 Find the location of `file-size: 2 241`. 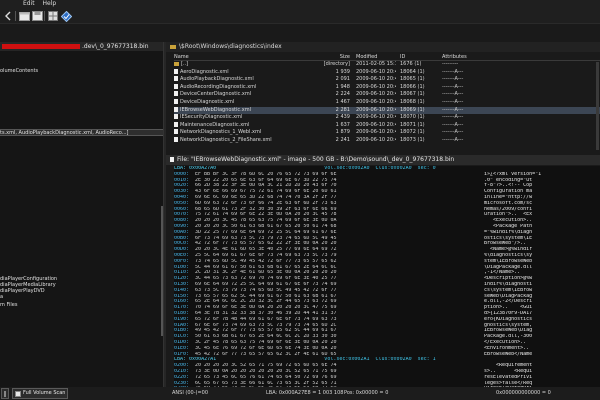

file-size: 2 241 is located at coordinates (342, 139).